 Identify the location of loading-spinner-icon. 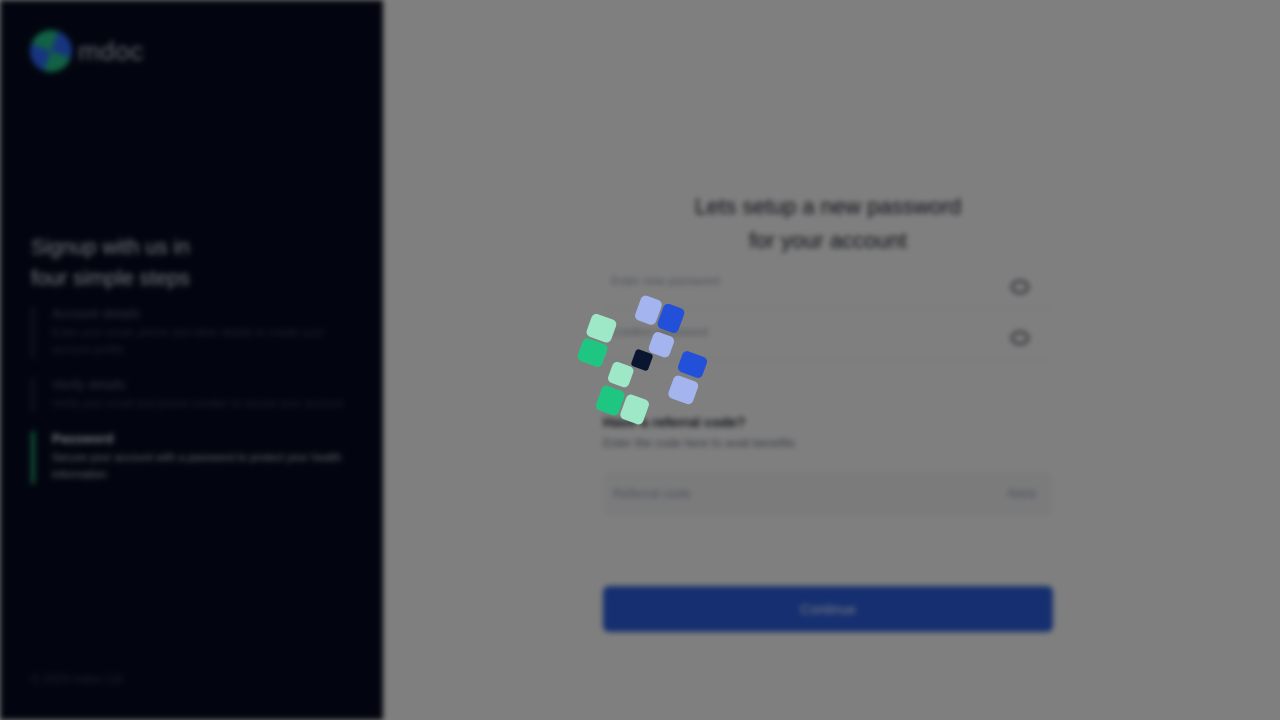
(642, 360).